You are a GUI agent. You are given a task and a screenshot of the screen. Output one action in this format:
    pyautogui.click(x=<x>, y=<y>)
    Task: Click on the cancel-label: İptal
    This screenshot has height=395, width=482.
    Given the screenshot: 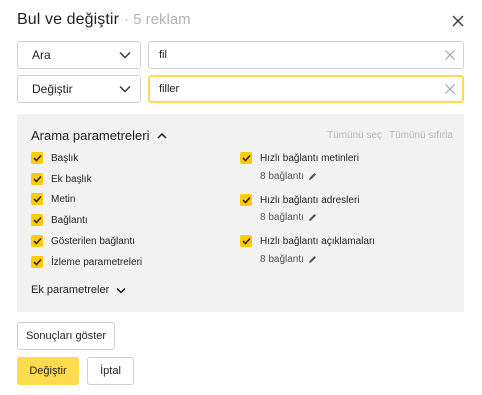 What is the action you would take?
    pyautogui.click(x=110, y=371)
    